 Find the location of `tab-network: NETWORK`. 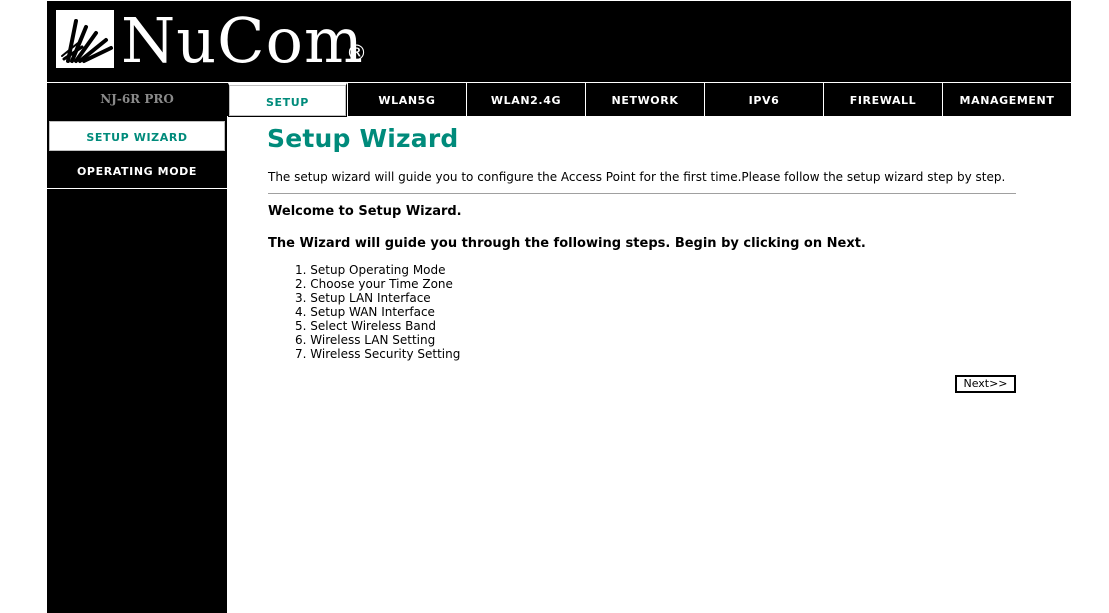

tab-network: NETWORK is located at coordinates (644, 99).